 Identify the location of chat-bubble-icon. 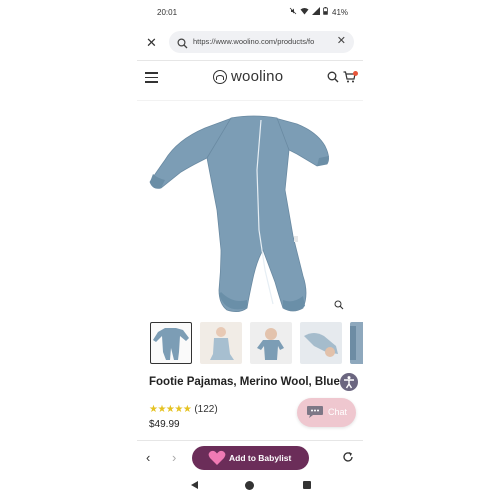
(315, 414).